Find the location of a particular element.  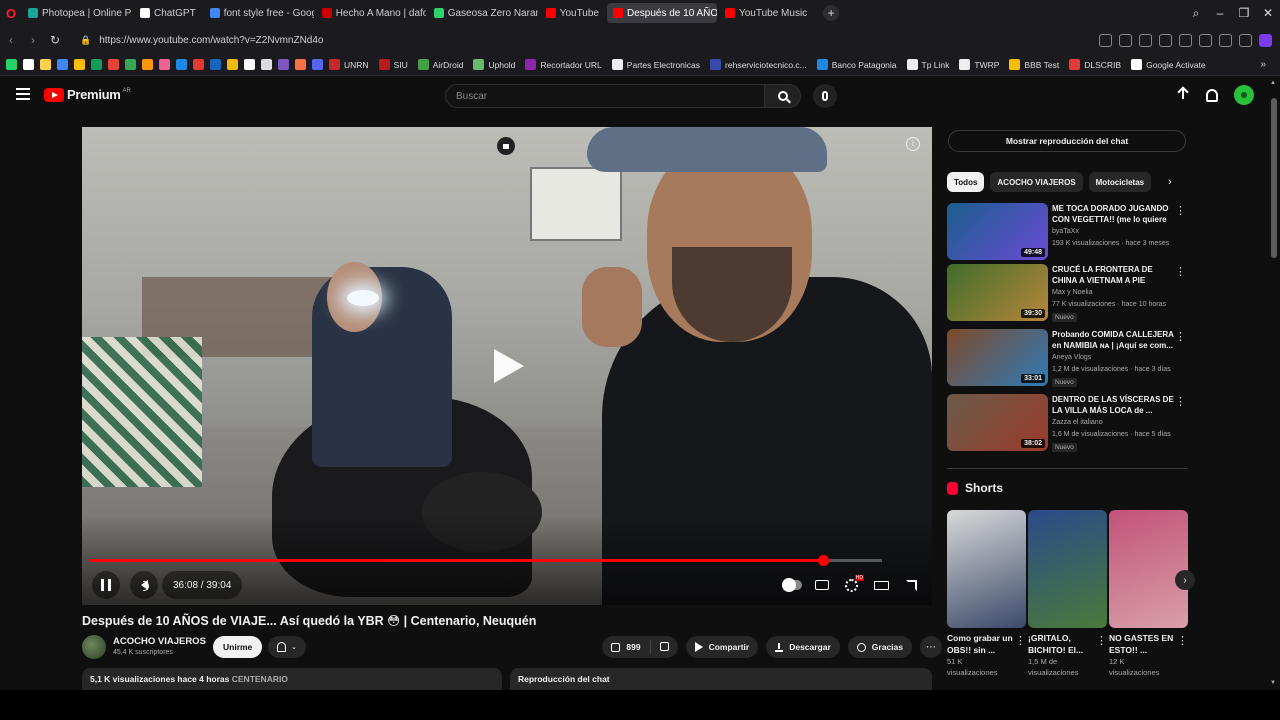

forward-icon: › is located at coordinates (33, 40).